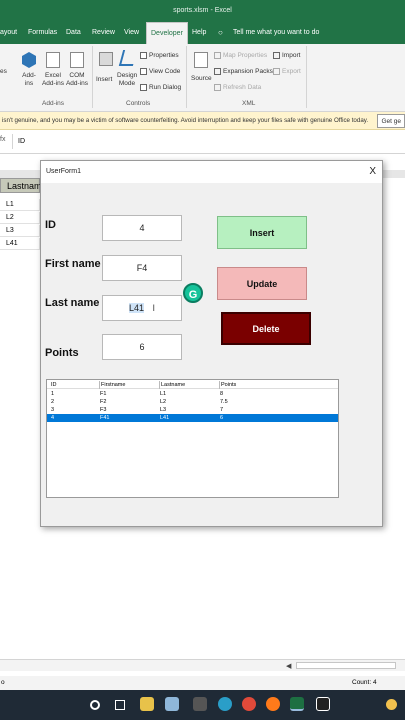  I want to click on import-icon, so click(276, 55).